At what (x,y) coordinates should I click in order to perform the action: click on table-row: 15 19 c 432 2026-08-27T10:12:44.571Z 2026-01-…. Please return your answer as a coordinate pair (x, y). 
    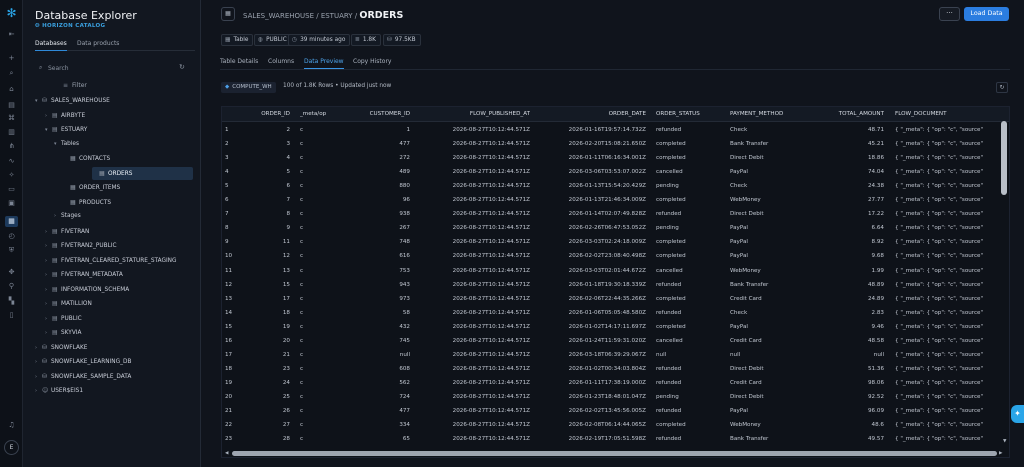
    Looking at the image, I should click on (615, 327).